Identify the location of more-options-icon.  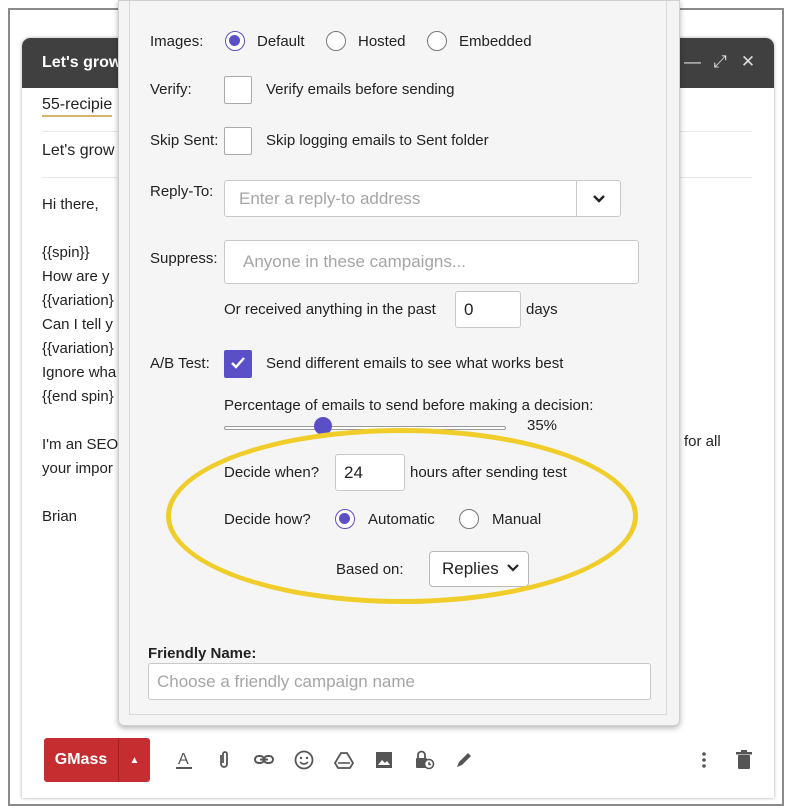
(704, 760).